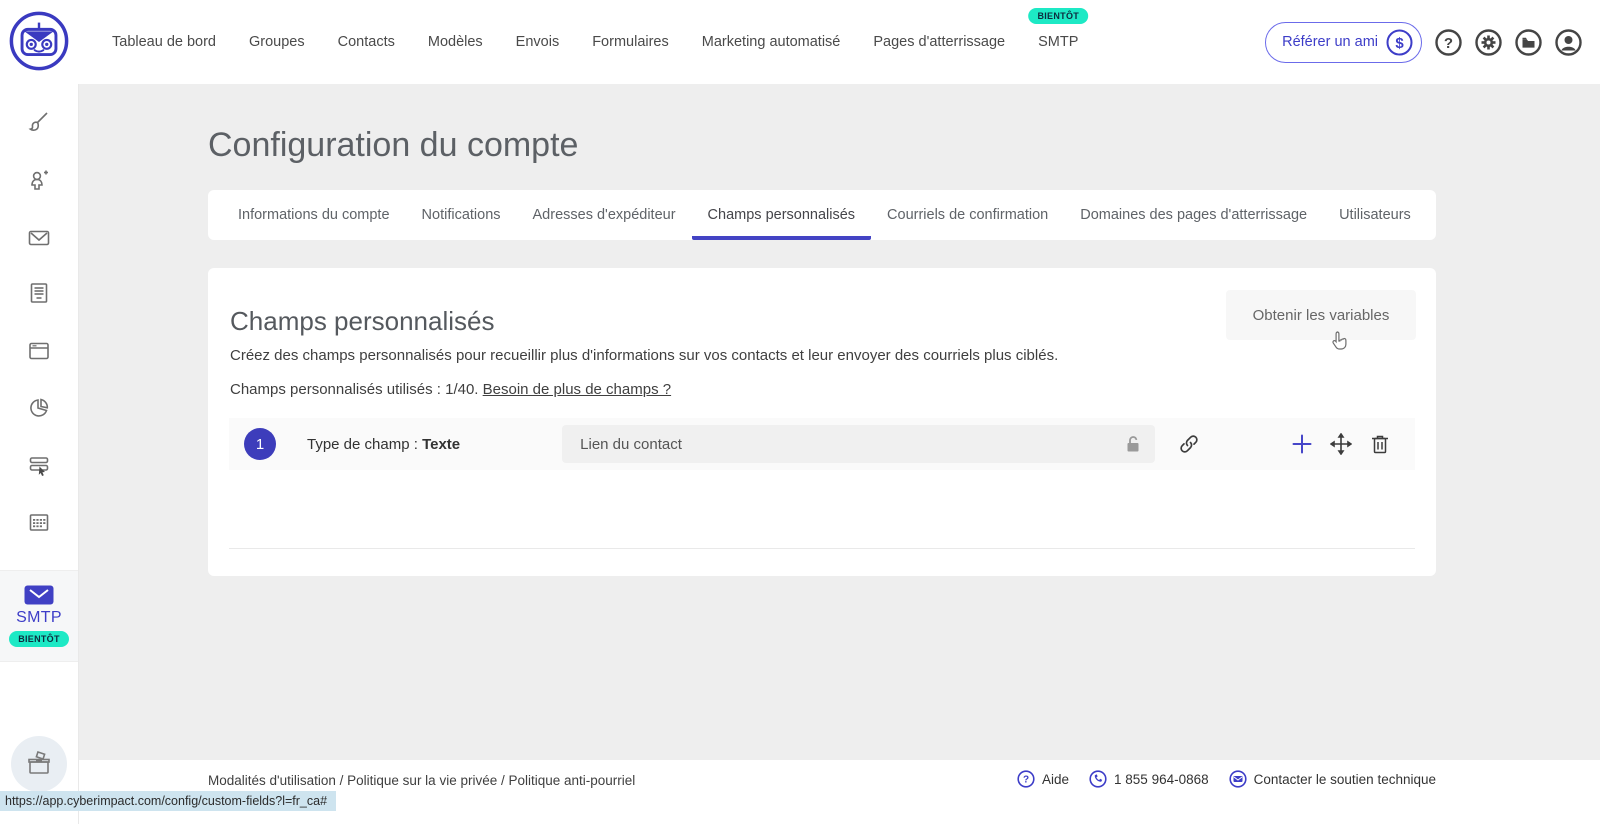 This screenshot has width=1600, height=824. Describe the element at coordinates (39, 595) in the screenshot. I see `smtp-envelope-icon` at that location.